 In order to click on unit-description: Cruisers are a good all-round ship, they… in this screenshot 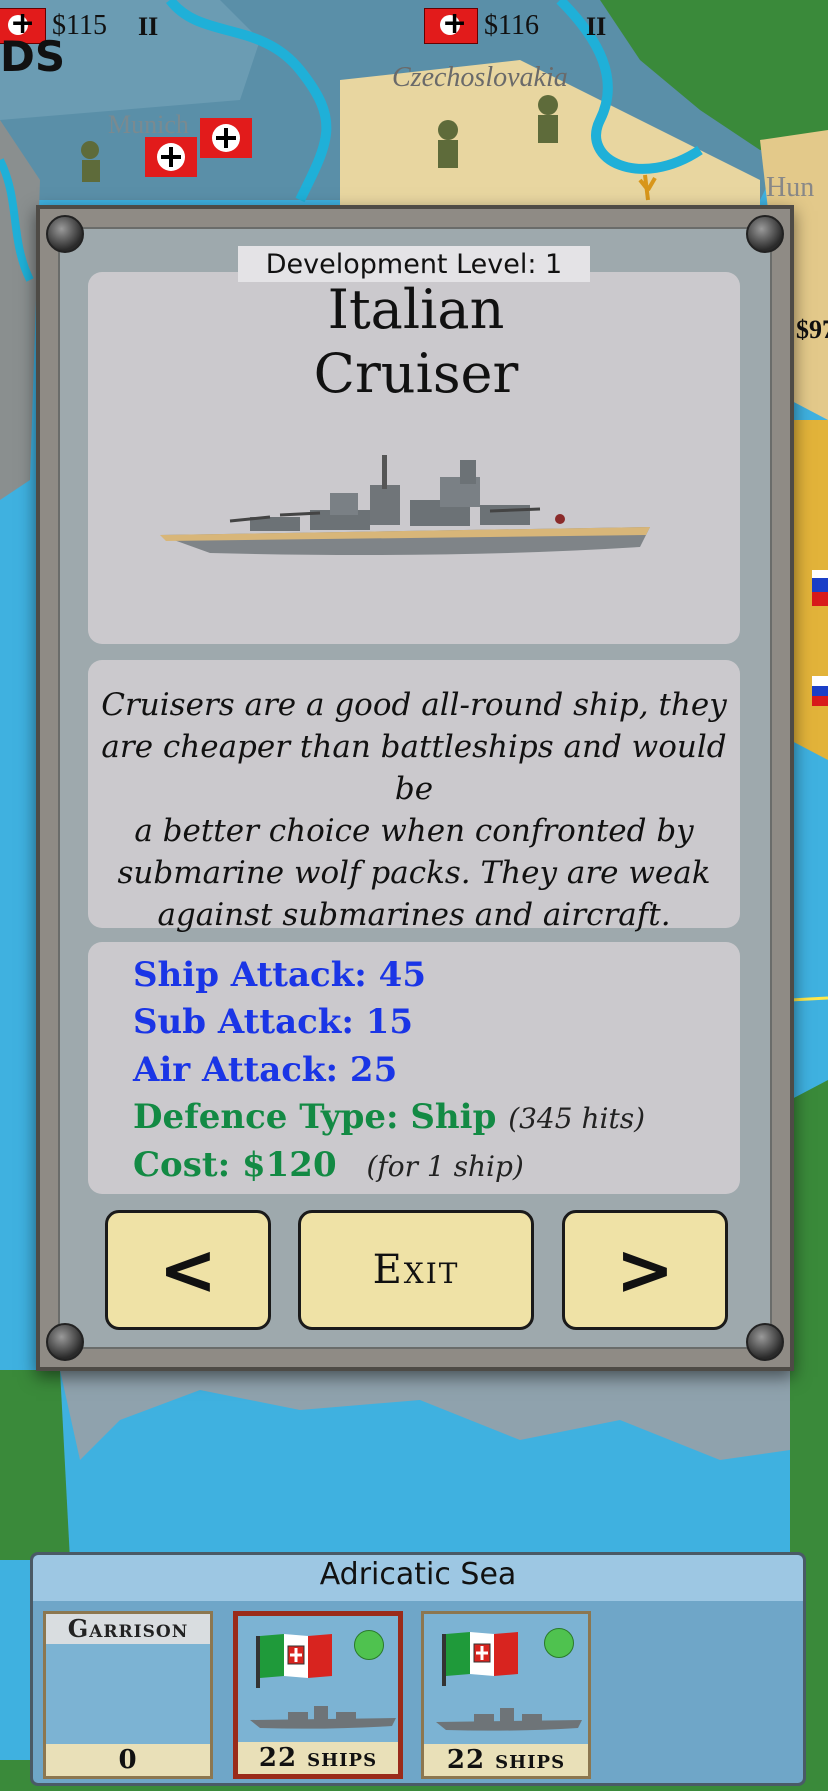, I will do `click(414, 810)`.